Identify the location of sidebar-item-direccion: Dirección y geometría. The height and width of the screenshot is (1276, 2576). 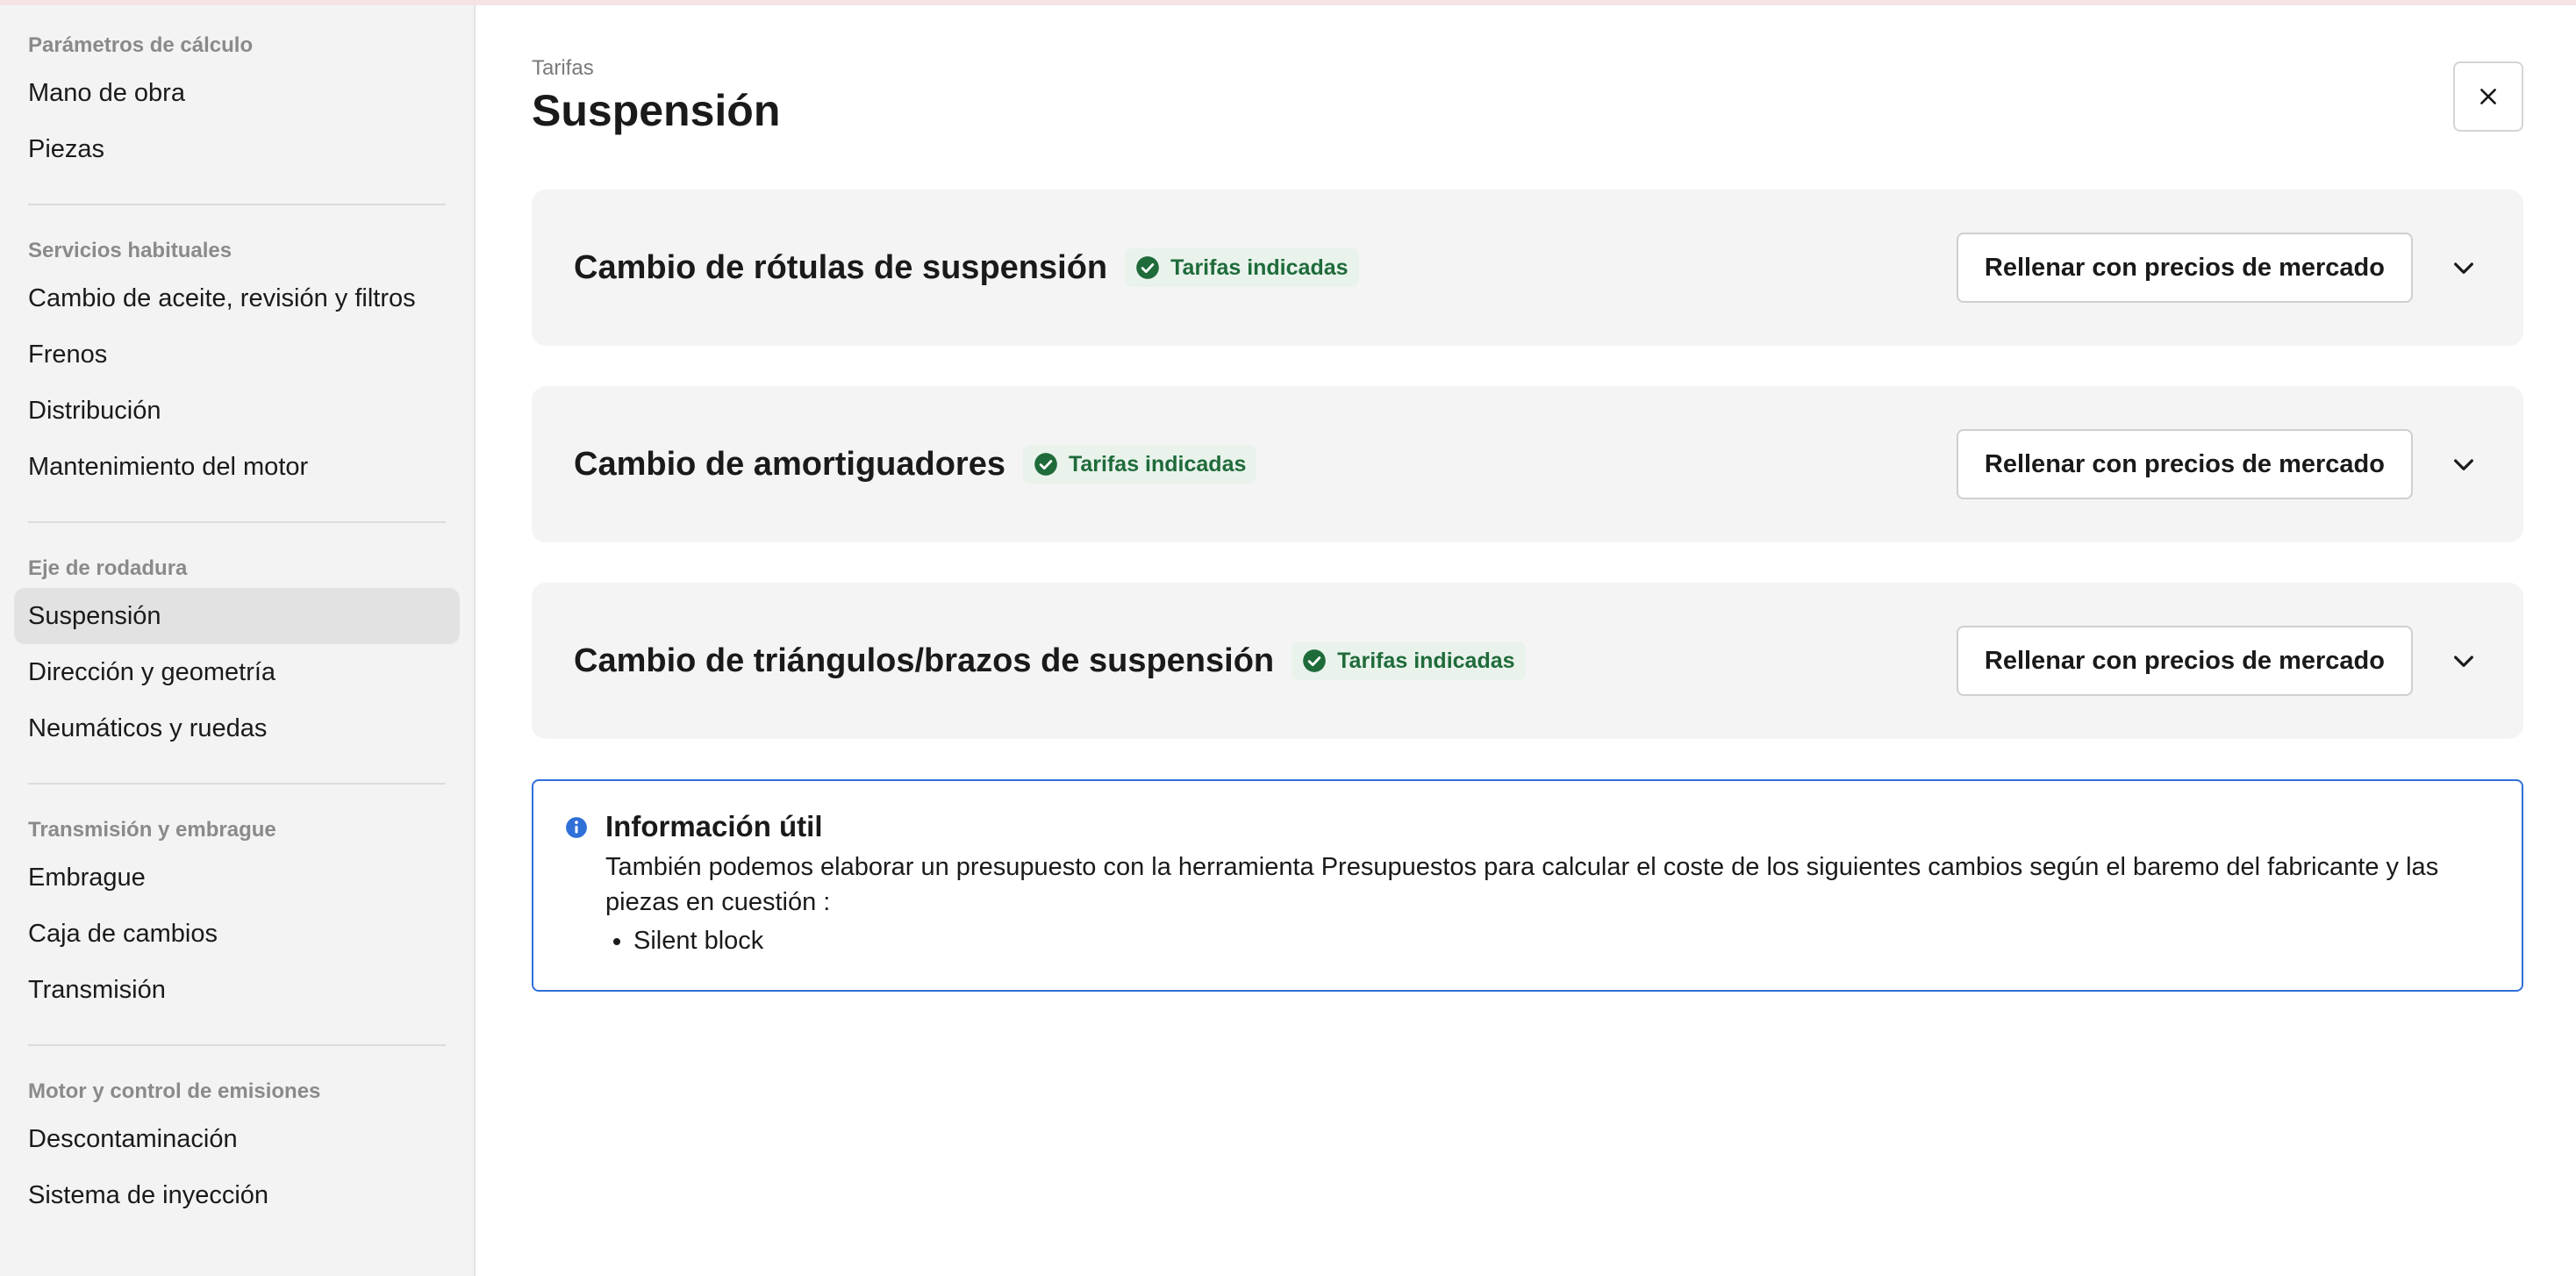
(237, 672).